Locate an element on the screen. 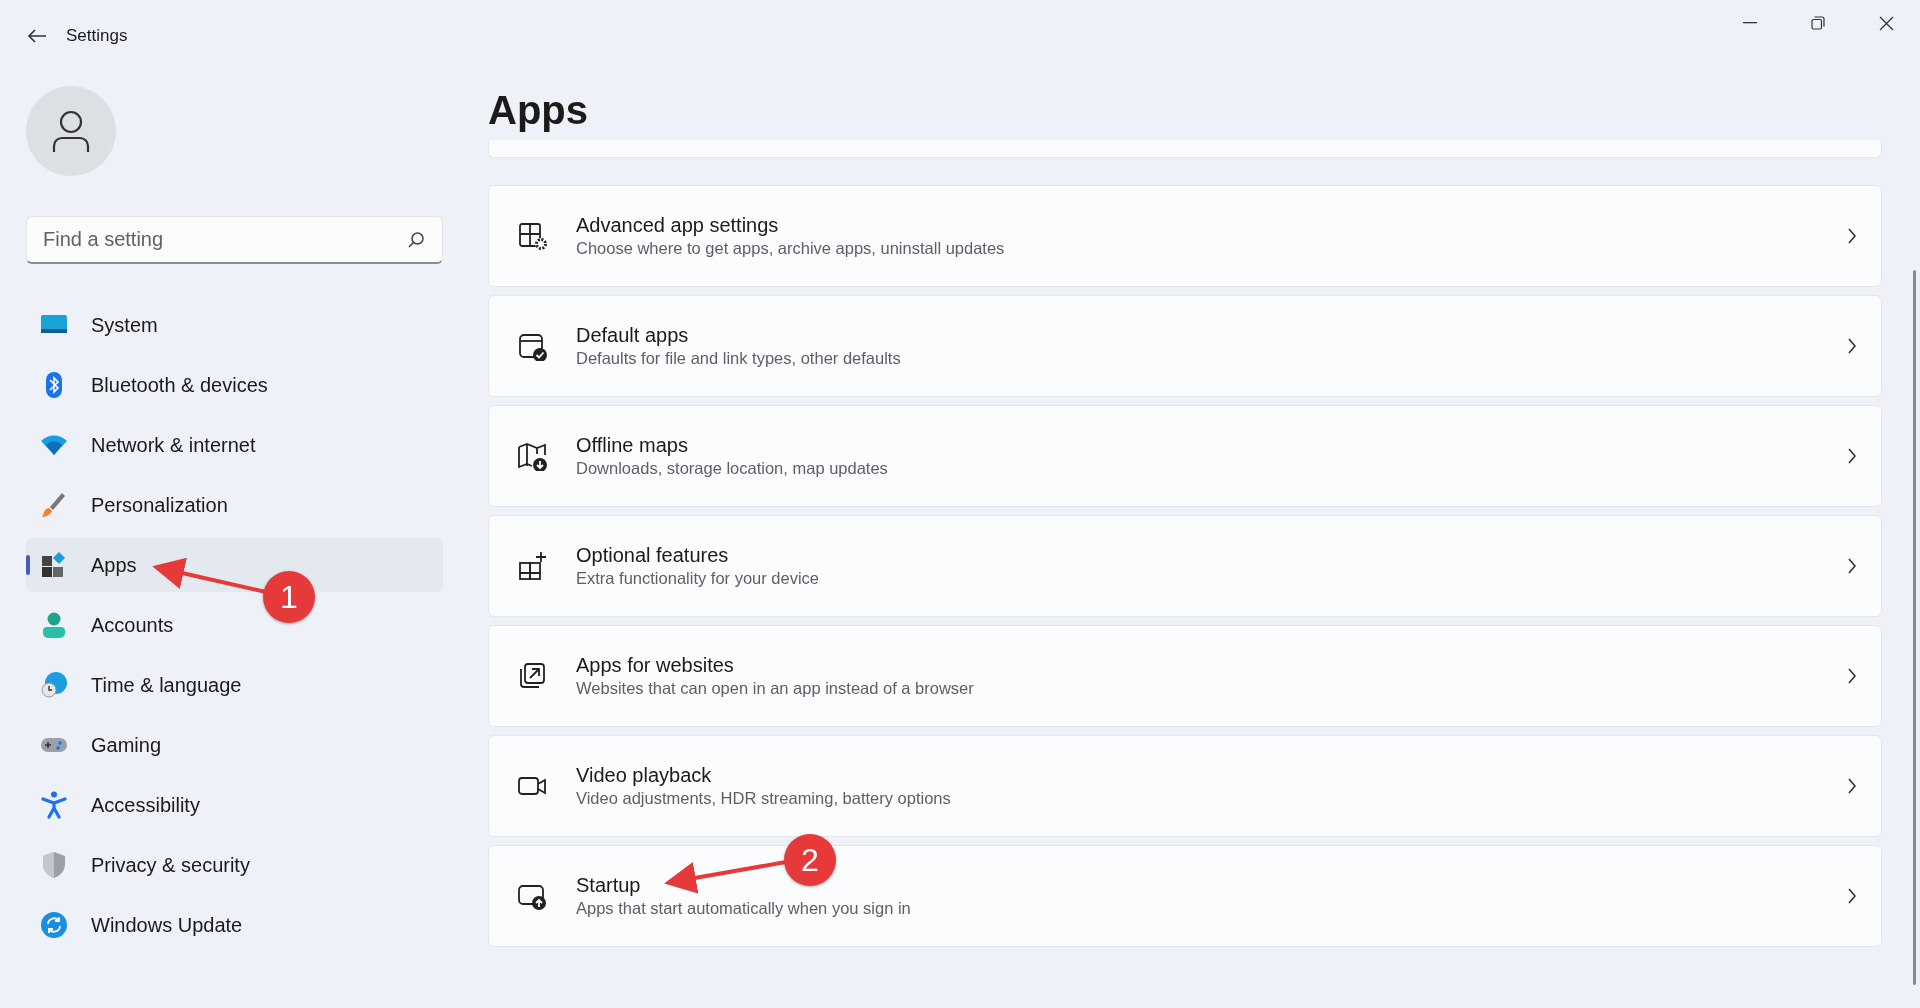 This screenshot has width=1920, height=1008. setting-card: Default apps Defaults for file and link types, other defaults is located at coordinates (1185, 346).